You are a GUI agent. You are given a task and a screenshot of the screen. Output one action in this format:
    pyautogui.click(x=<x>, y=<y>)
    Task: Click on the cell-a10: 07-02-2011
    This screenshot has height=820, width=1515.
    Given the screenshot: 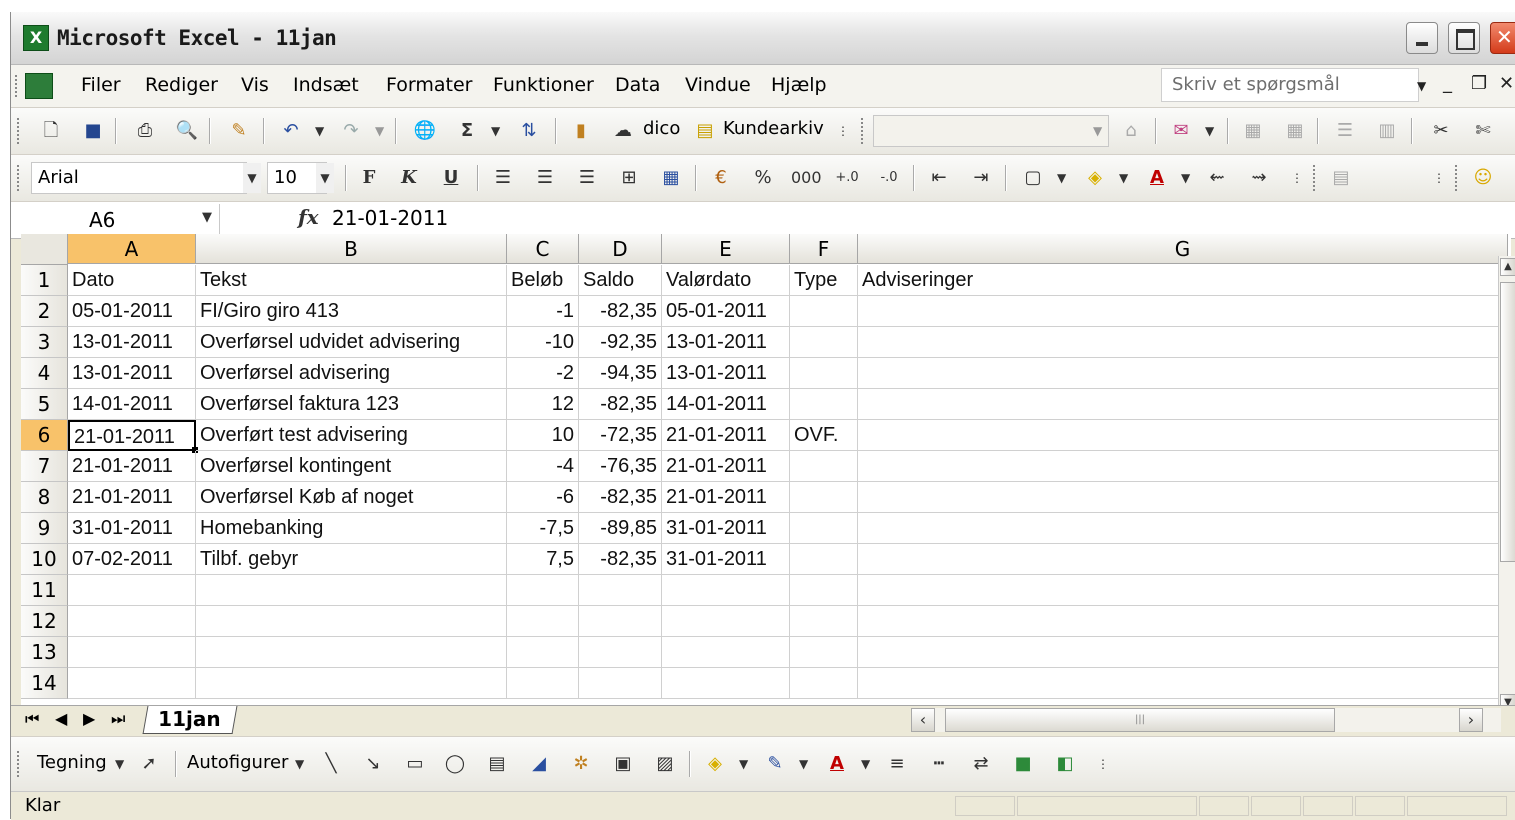 What is the action you would take?
    pyautogui.click(x=132, y=559)
    